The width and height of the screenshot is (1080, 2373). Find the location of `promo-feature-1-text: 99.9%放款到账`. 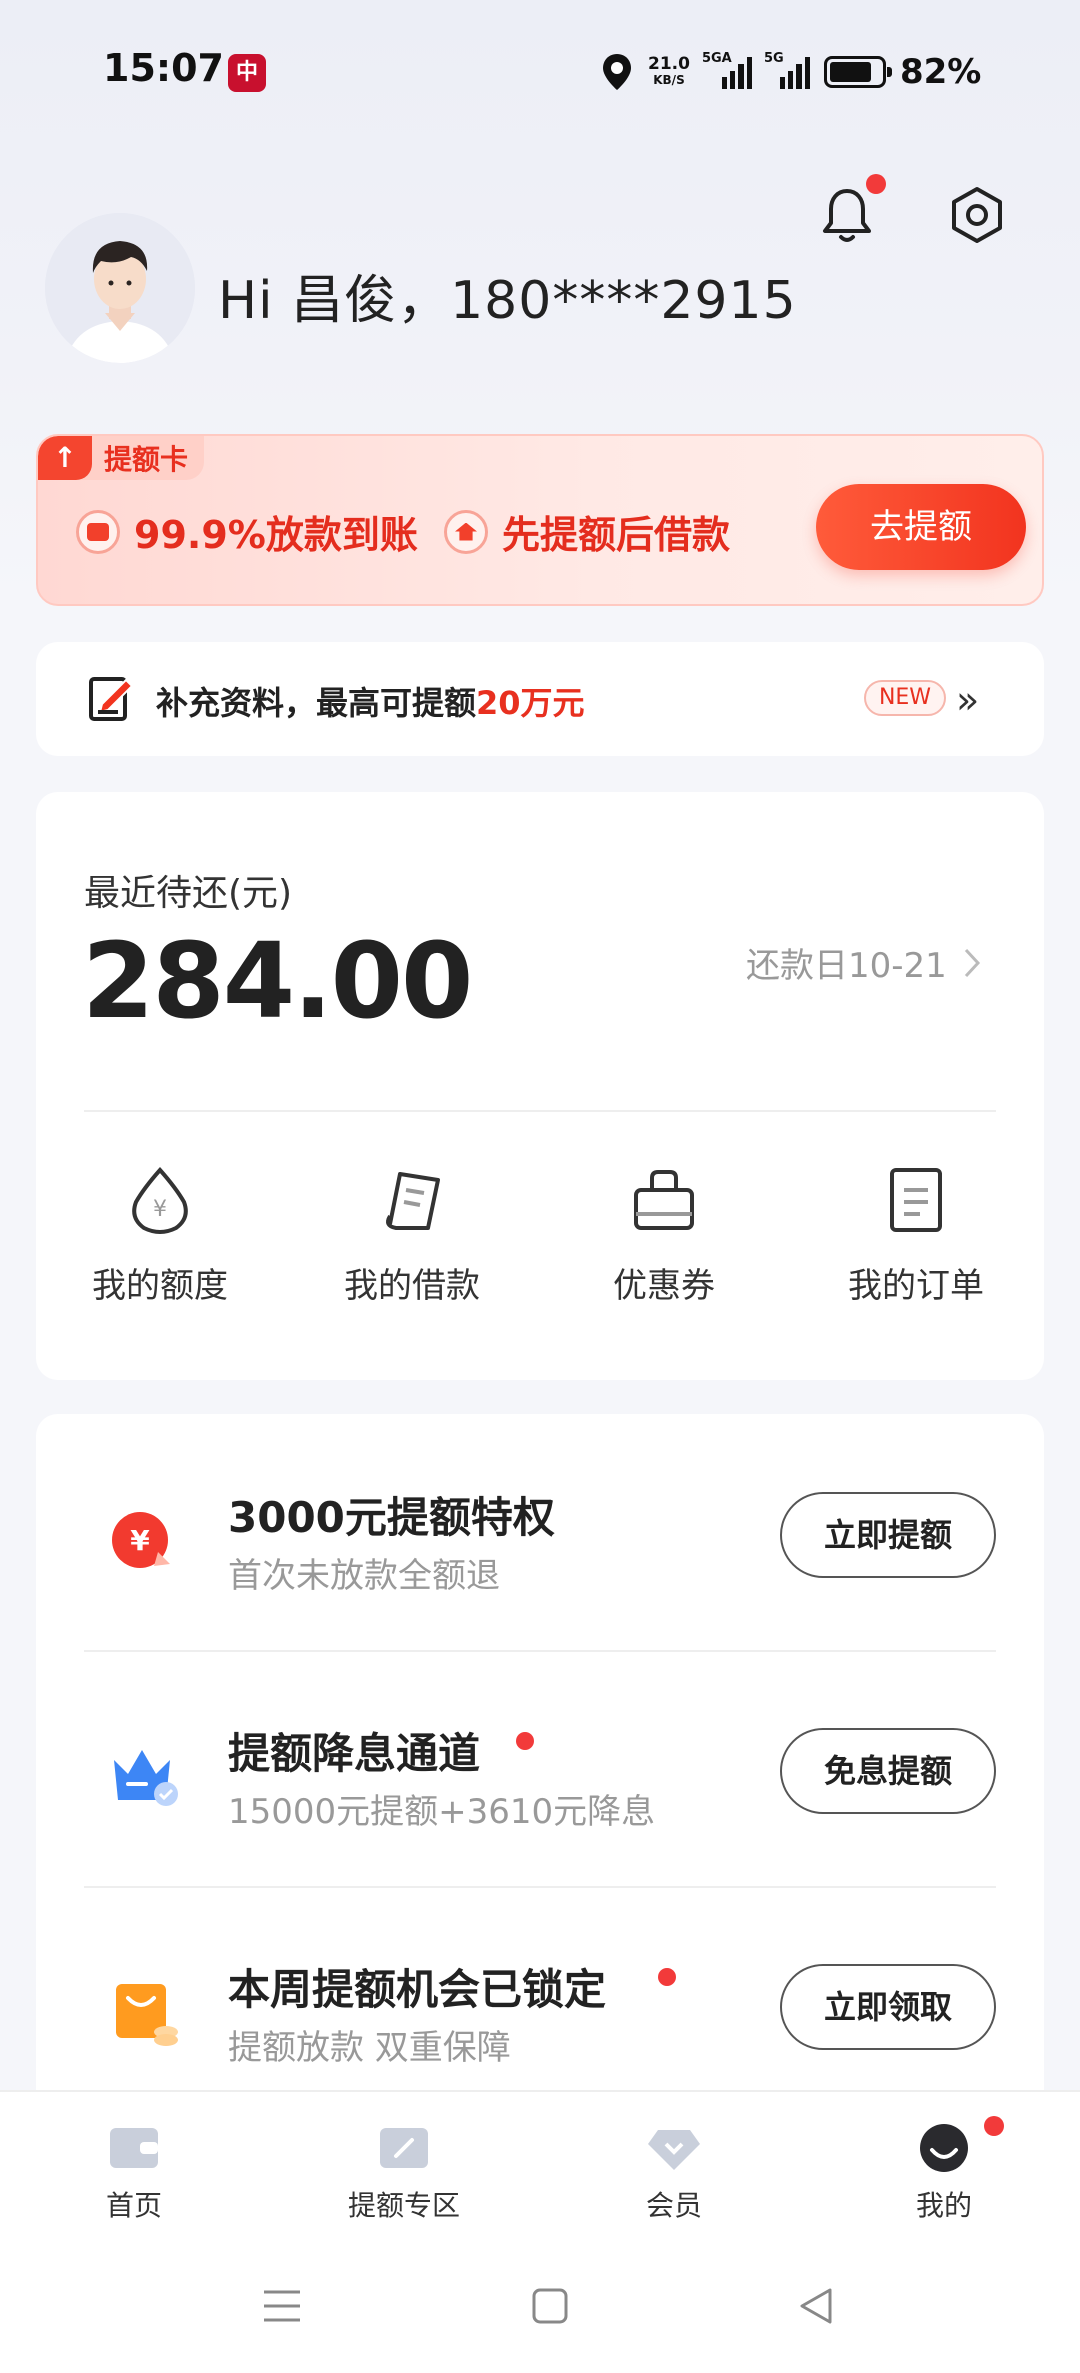

promo-feature-1-text: 99.9%放款到账 is located at coordinates (276, 535).